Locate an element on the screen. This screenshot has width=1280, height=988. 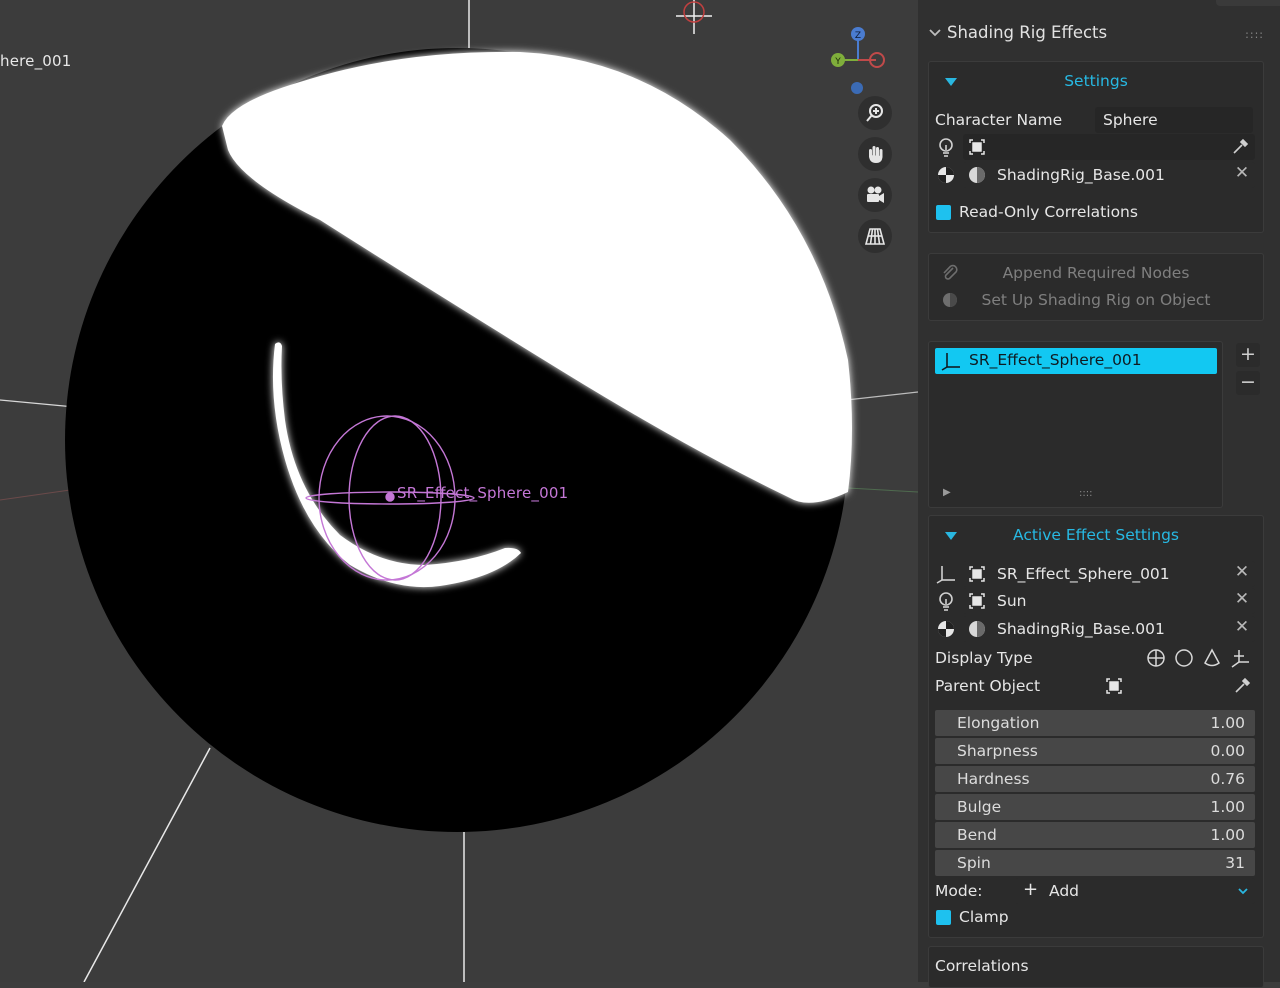
effect-object-field: SR_Effect_Sphere_001 ✕ is located at coordinates (1109, 574).